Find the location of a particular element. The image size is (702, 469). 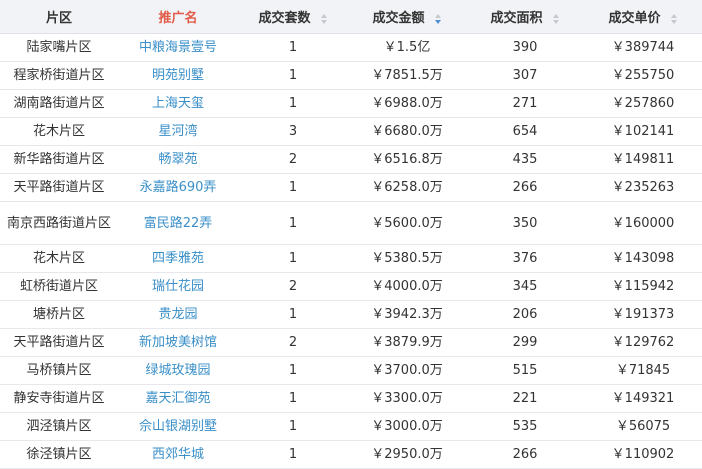

column-header-size: 成交面积 is located at coordinates (525, 17).